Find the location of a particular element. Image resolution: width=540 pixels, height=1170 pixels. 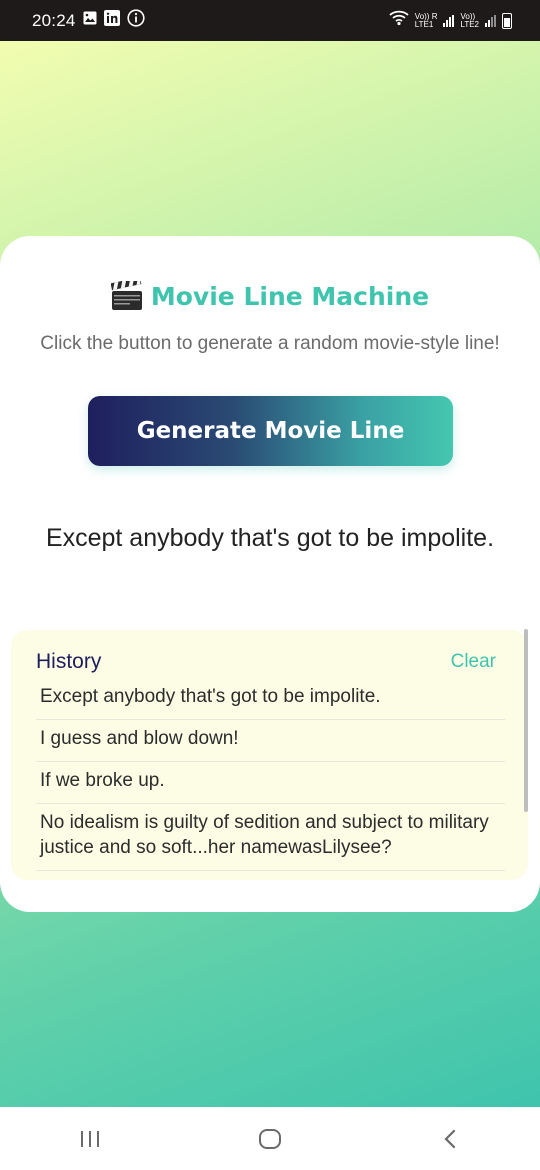

history-item: If we broke up. is located at coordinates (270, 783).